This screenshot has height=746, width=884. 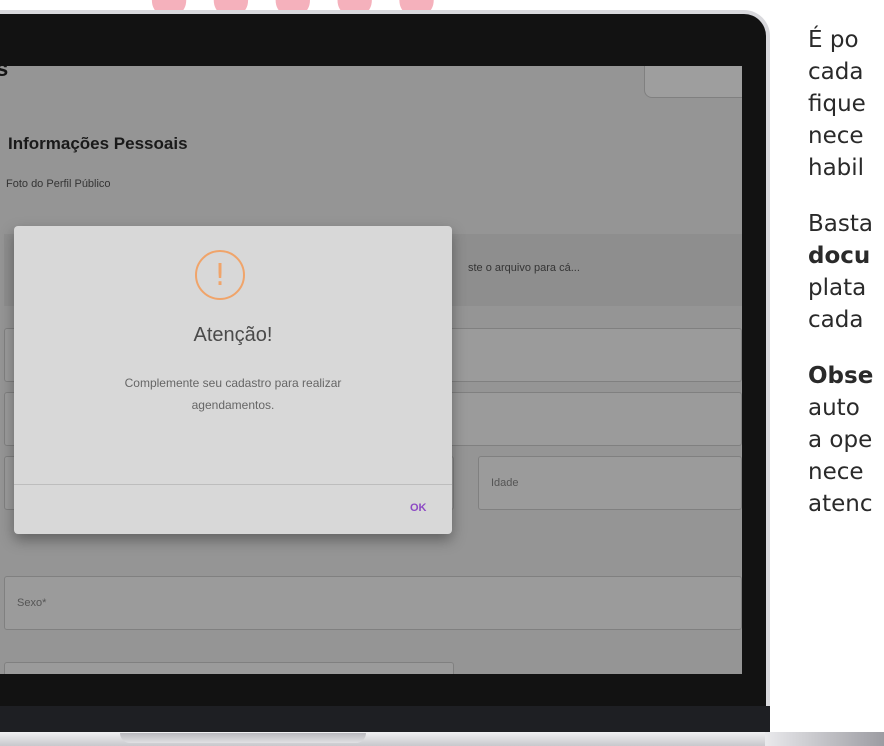 What do you see at coordinates (233, 405) in the screenshot?
I see `dialog-message-line2: agendamentos.` at bounding box center [233, 405].